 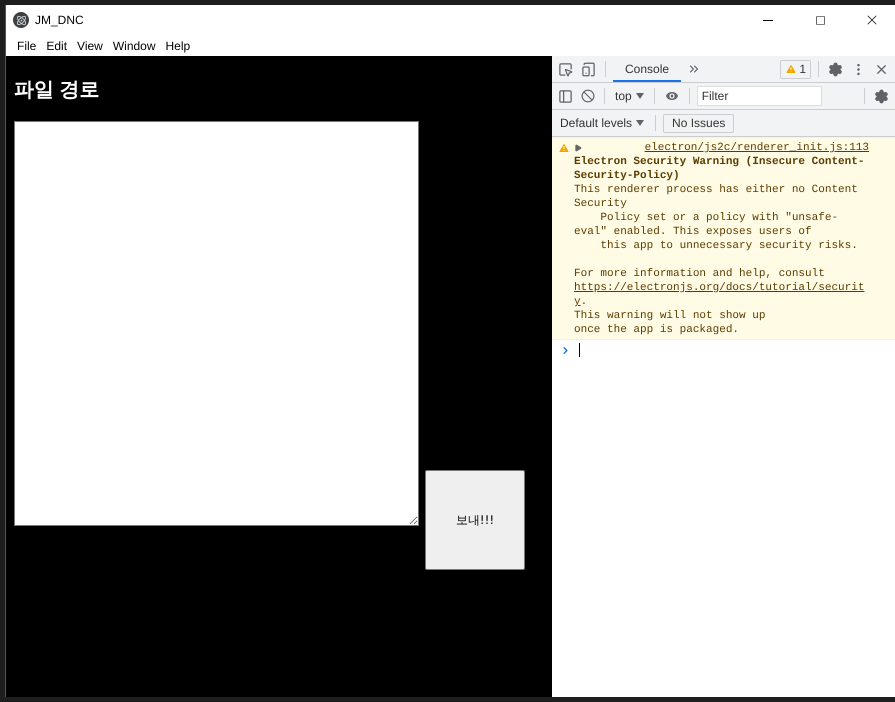 What do you see at coordinates (629, 96) in the screenshot?
I see `context-dropdown: top` at bounding box center [629, 96].